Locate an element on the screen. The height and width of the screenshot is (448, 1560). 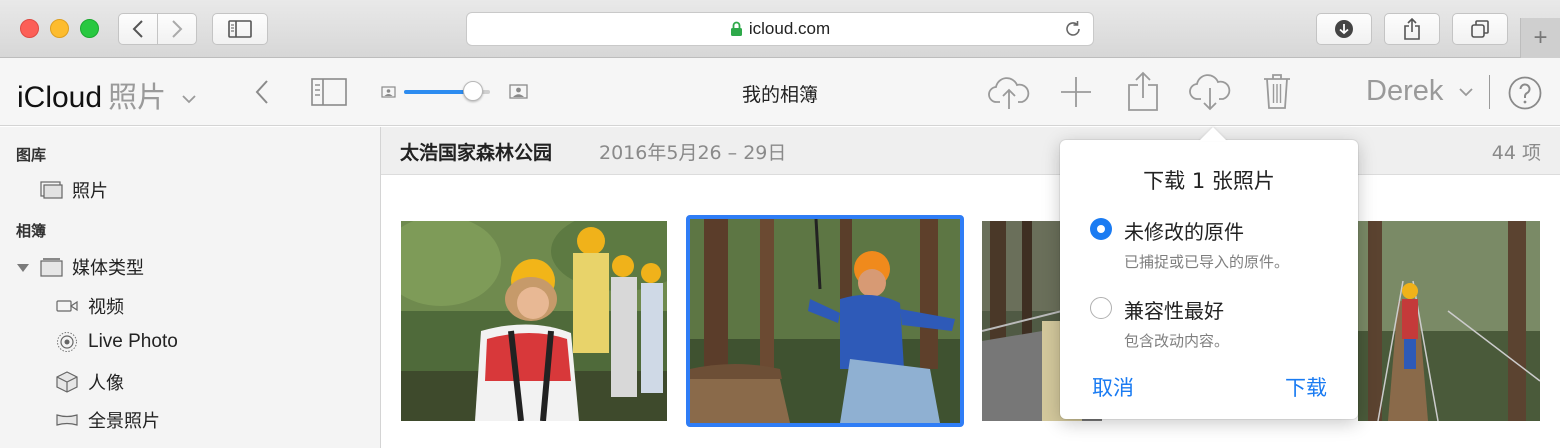
reload-button is located at coordinates (1073, 31).